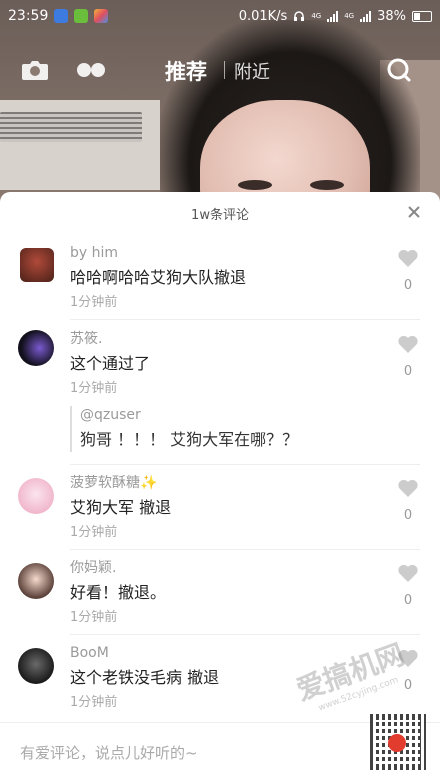 This screenshot has height=782, width=440. What do you see at coordinates (225, 483) in the screenshot?
I see `comment-username: 菠萝软酥糖✨` at bounding box center [225, 483].